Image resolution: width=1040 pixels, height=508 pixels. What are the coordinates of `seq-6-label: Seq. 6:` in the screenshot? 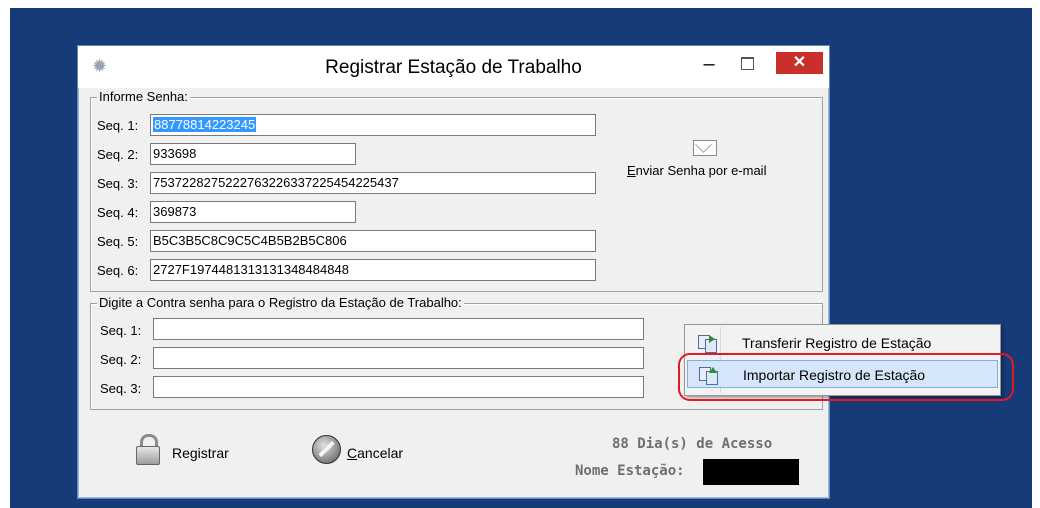 It's located at (118, 270).